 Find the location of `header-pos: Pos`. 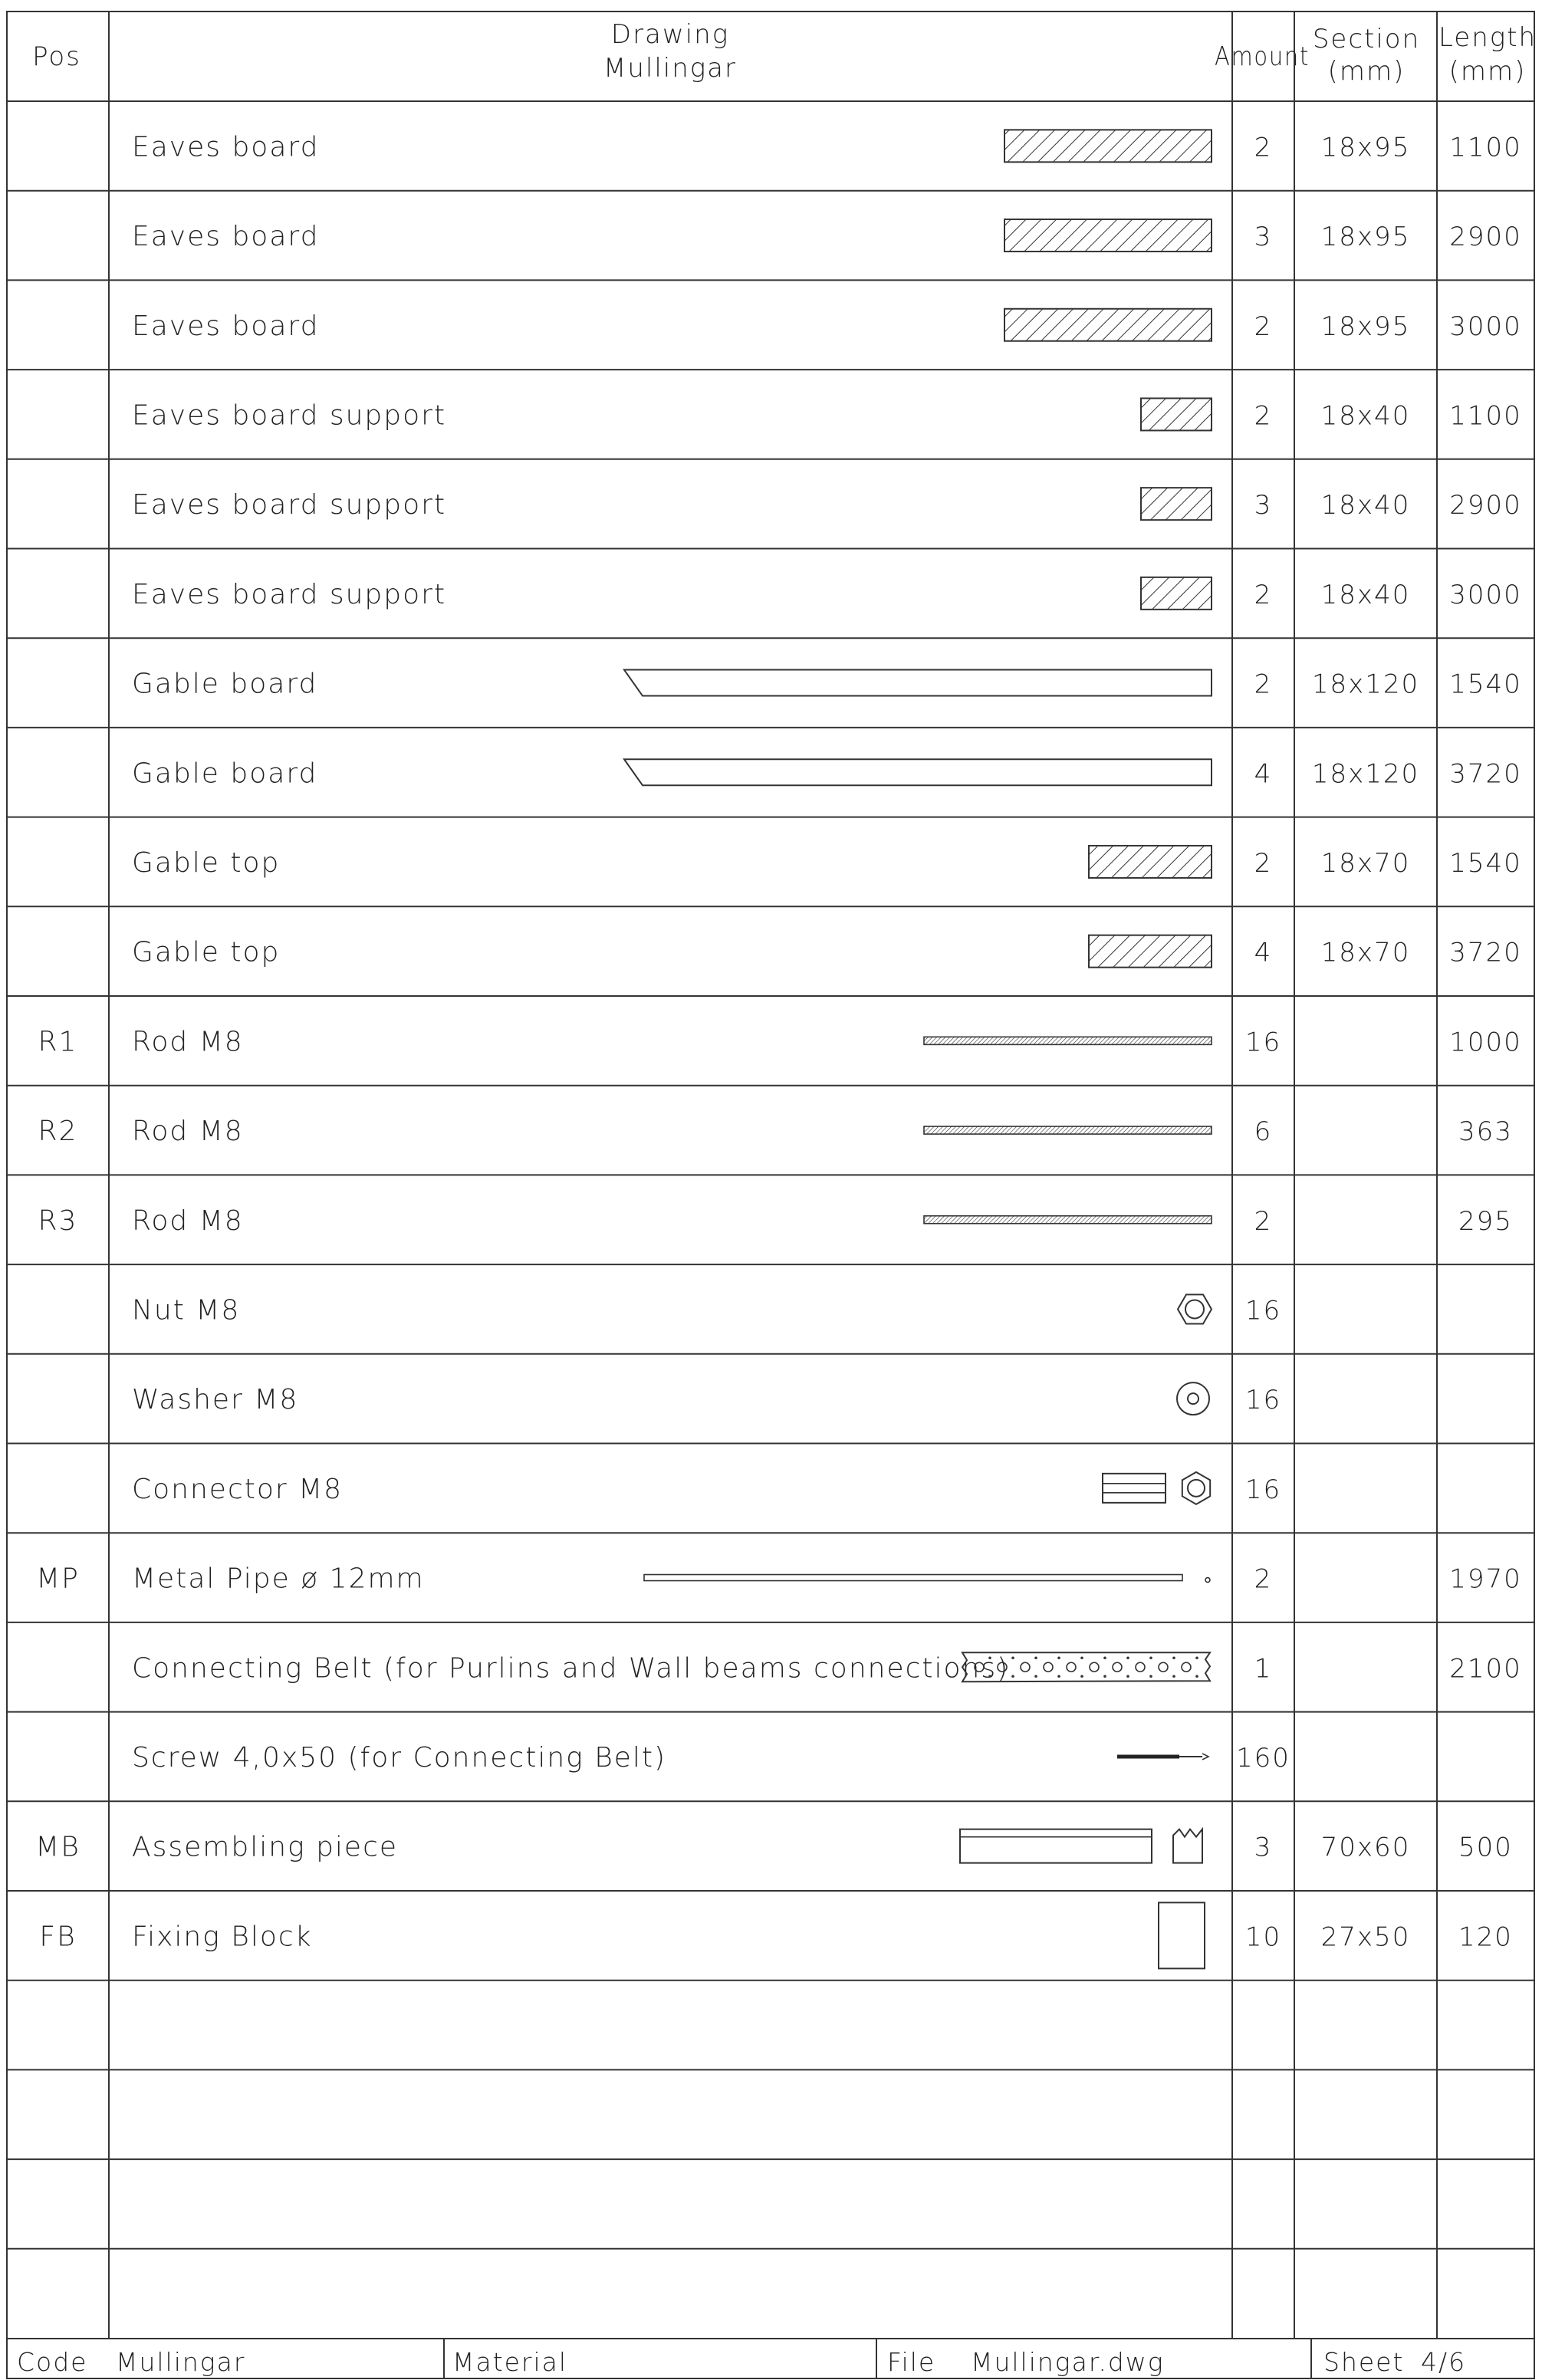

header-pos: Pos is located at coordinates (56, 57).